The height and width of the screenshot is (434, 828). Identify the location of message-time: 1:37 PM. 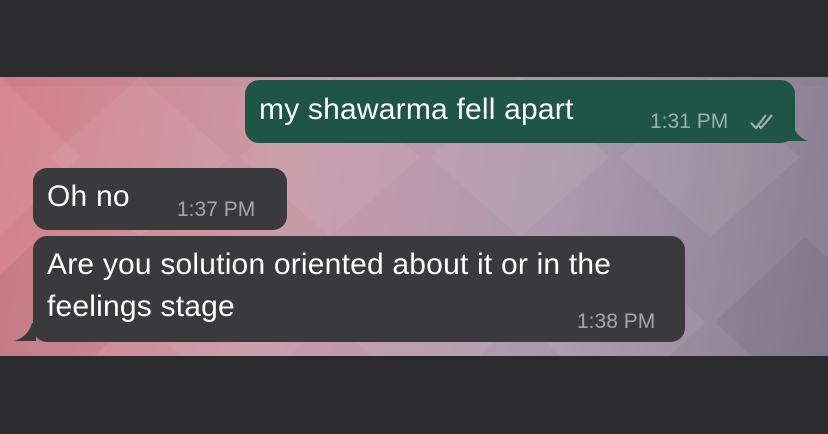
(216, 209).